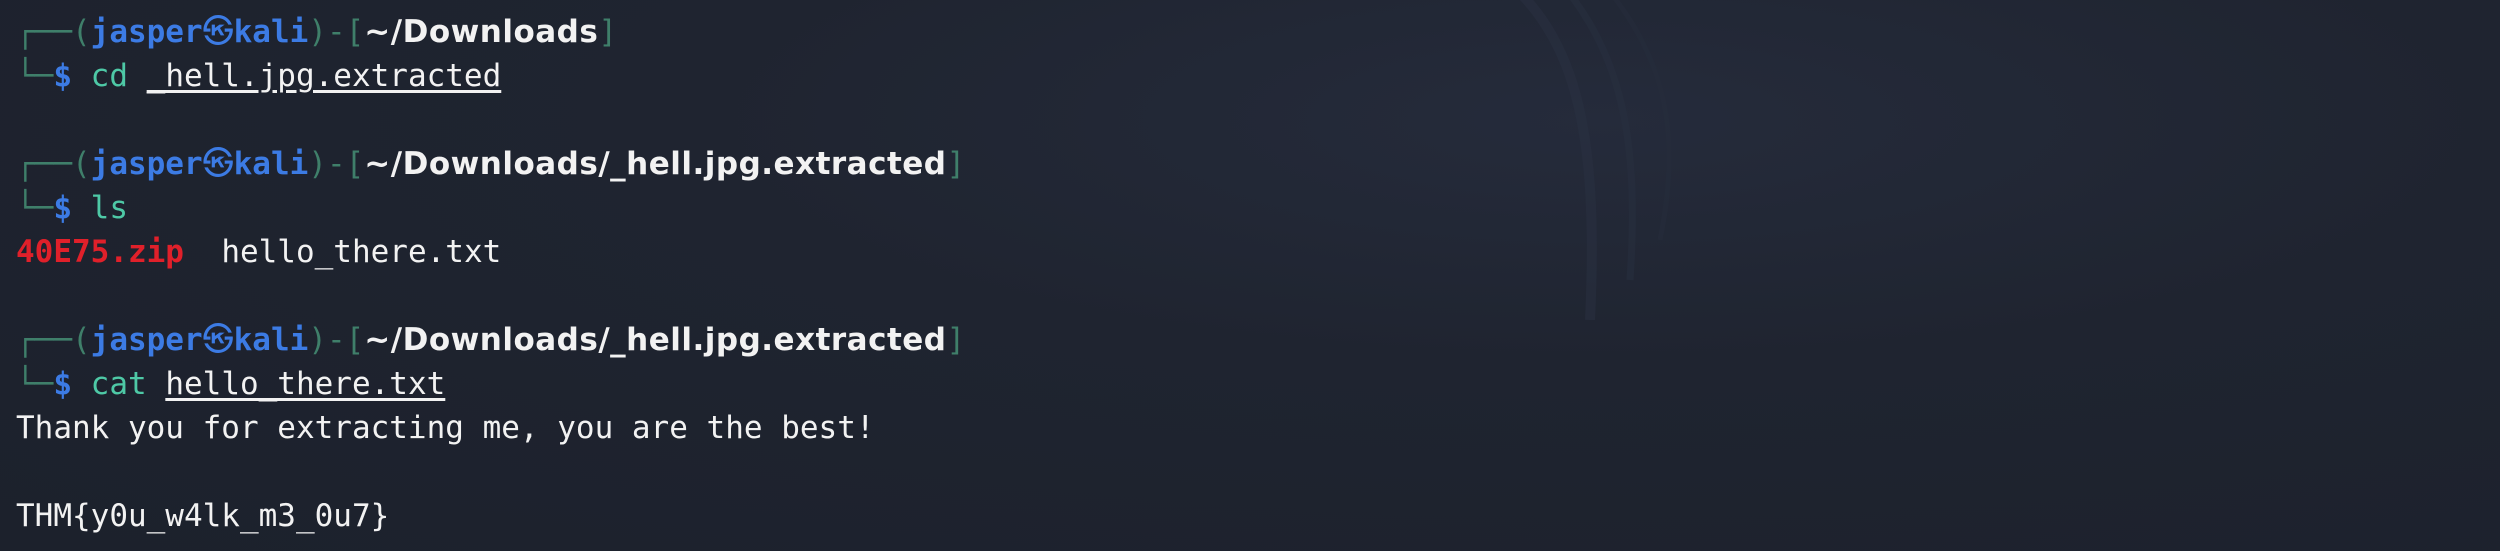 This screenshot has height=551, width=2500. Describe the element at coordinates (490, 384) in the screenshot. I see `command-line: └─$ cat hello_there.txt` at that location.